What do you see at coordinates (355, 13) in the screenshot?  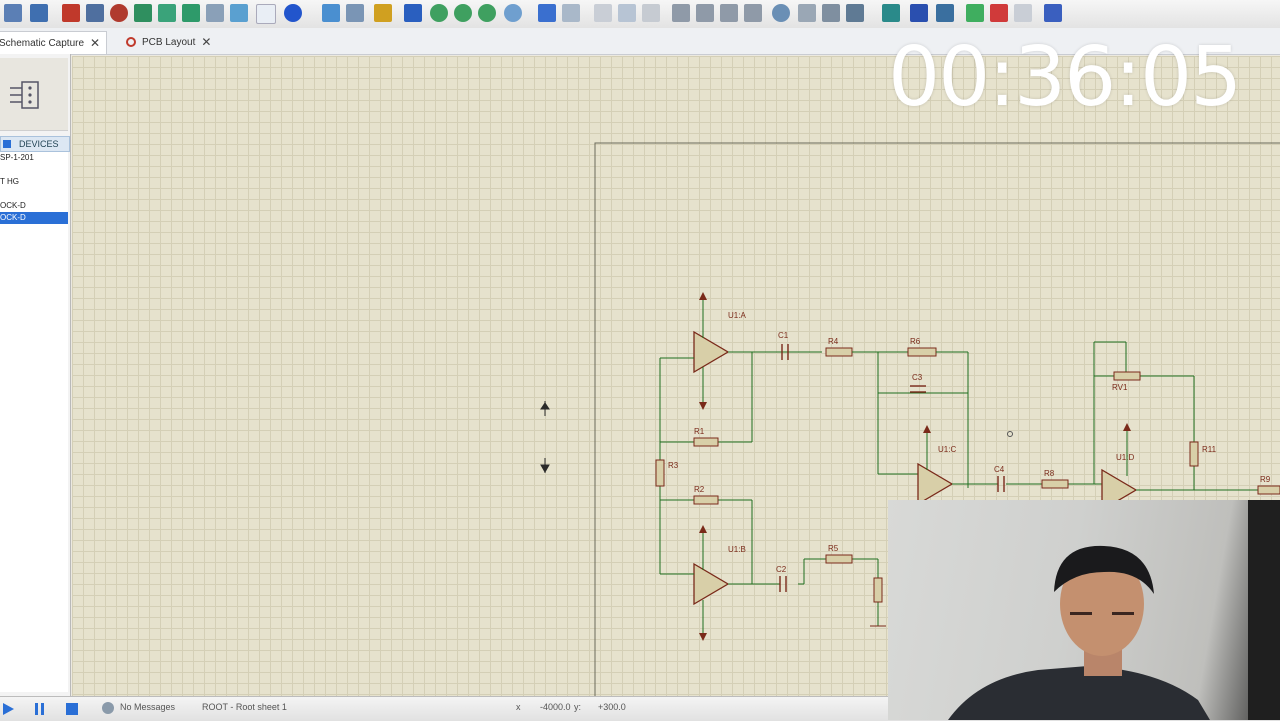 I see `grid-icon` at bounding box center [355, 13].